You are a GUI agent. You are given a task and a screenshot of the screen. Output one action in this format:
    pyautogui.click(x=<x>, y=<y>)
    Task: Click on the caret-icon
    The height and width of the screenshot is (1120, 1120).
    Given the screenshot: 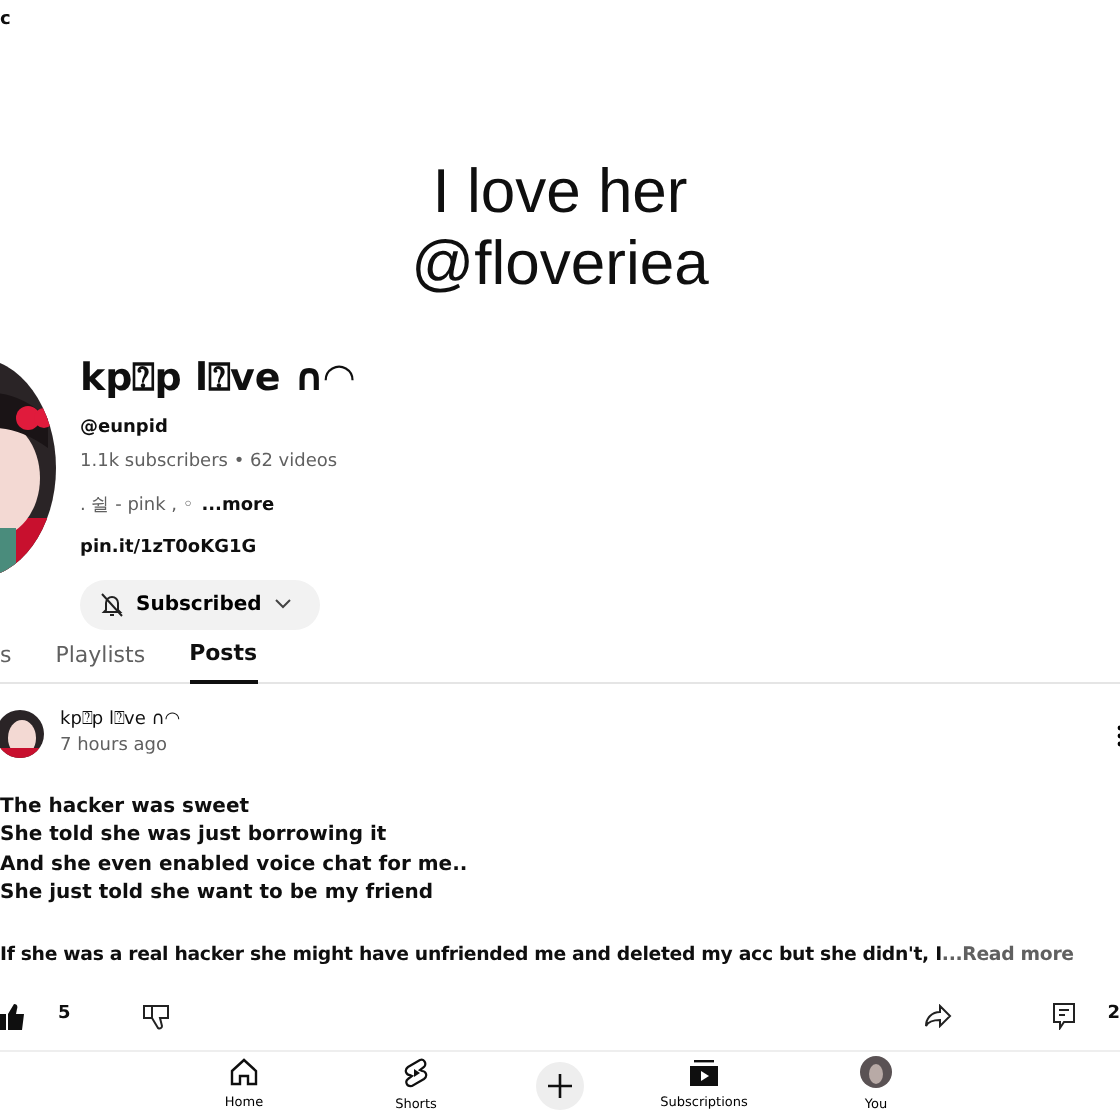 What is the action you would take?
    pyautogui.click(x=282, y=604)
    